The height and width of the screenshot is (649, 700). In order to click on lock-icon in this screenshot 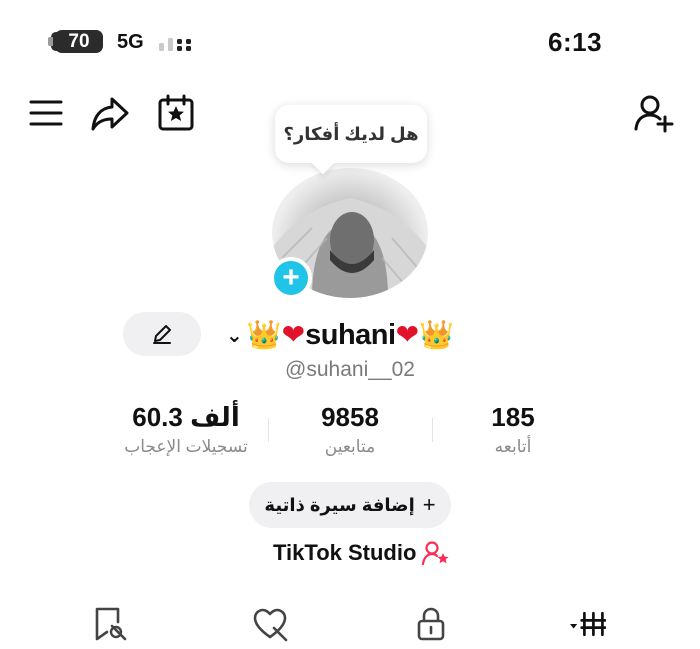, I will do `click(431, 624)`.